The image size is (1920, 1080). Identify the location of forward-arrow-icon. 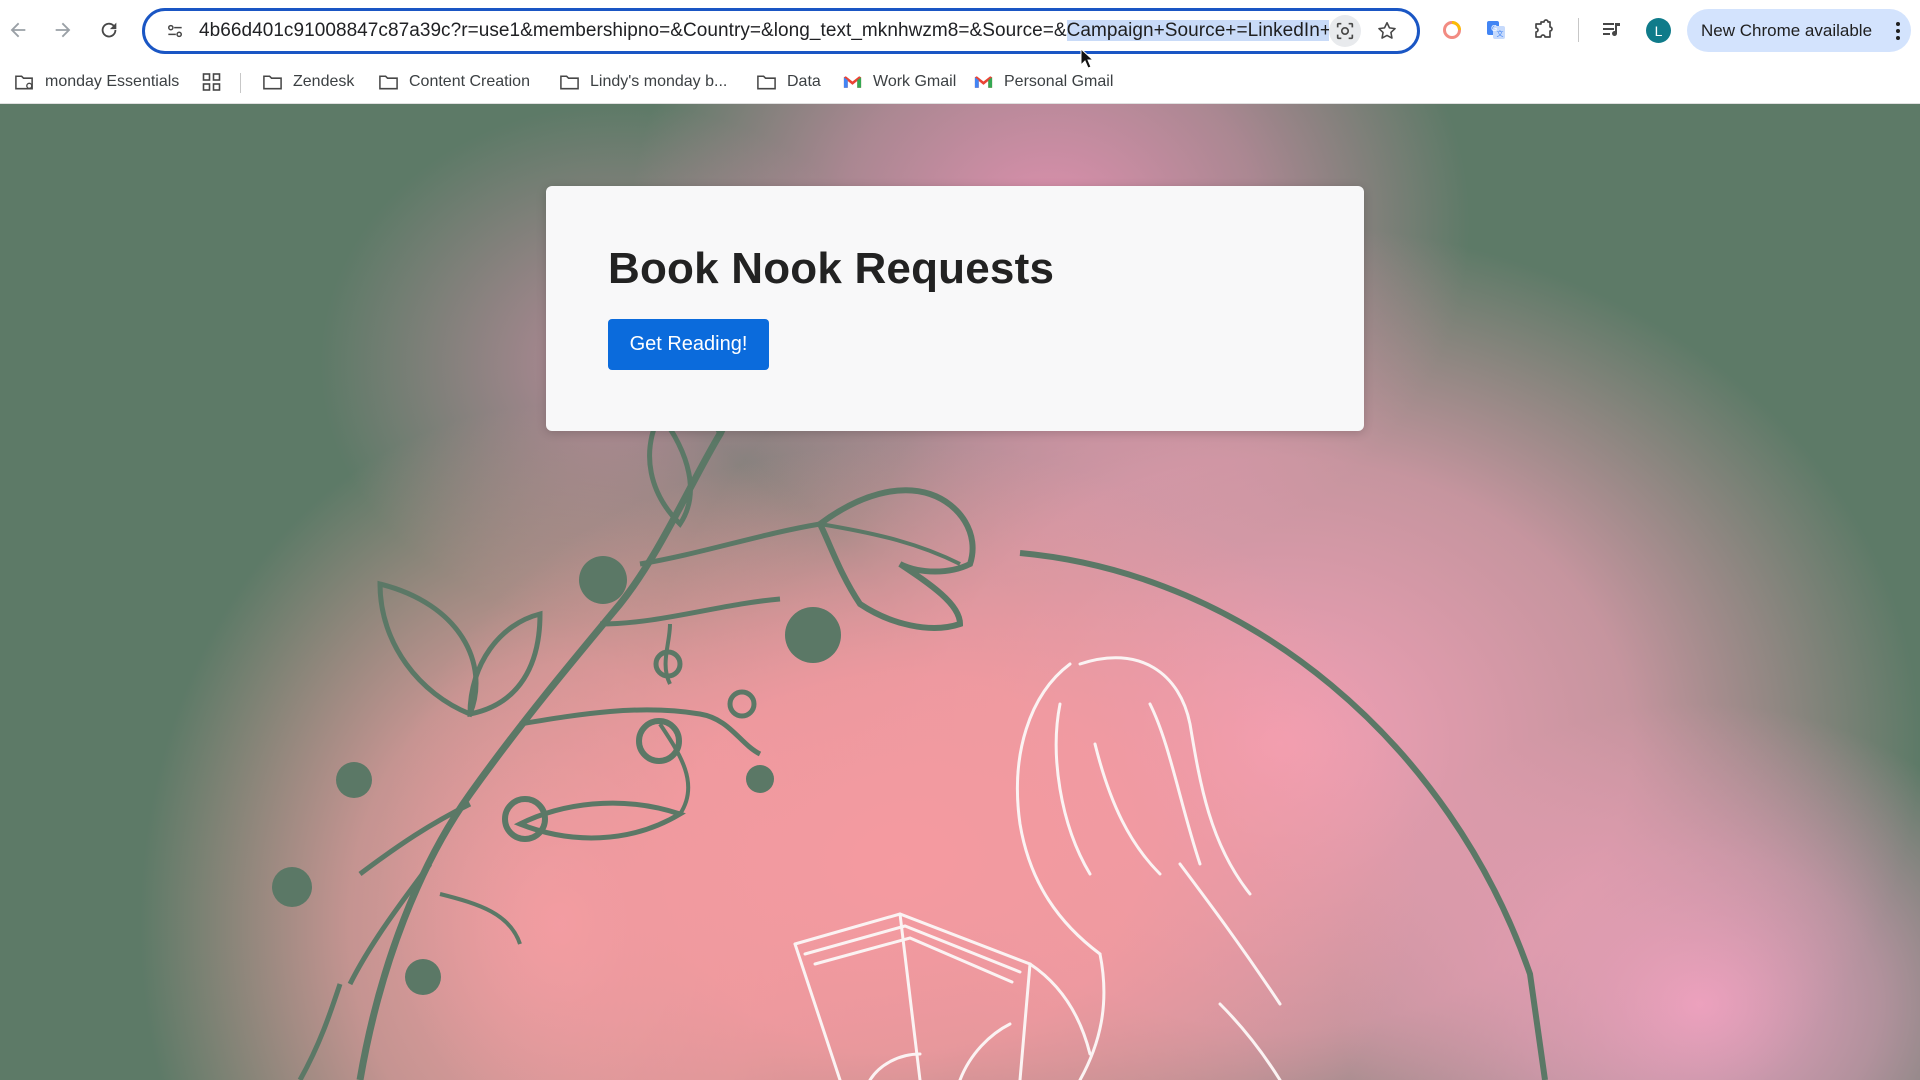
(63, 30).